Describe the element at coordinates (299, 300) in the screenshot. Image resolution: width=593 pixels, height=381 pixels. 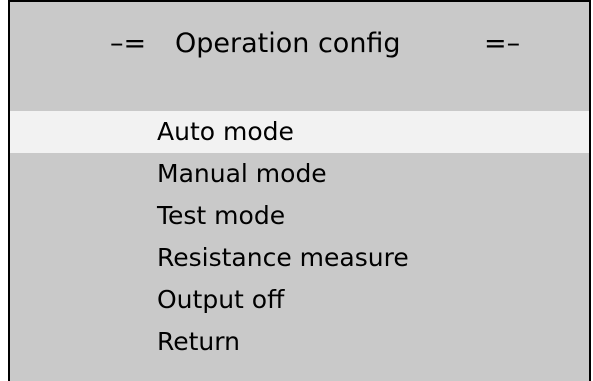
I see `menu-item-output-off: Output off` at that location.